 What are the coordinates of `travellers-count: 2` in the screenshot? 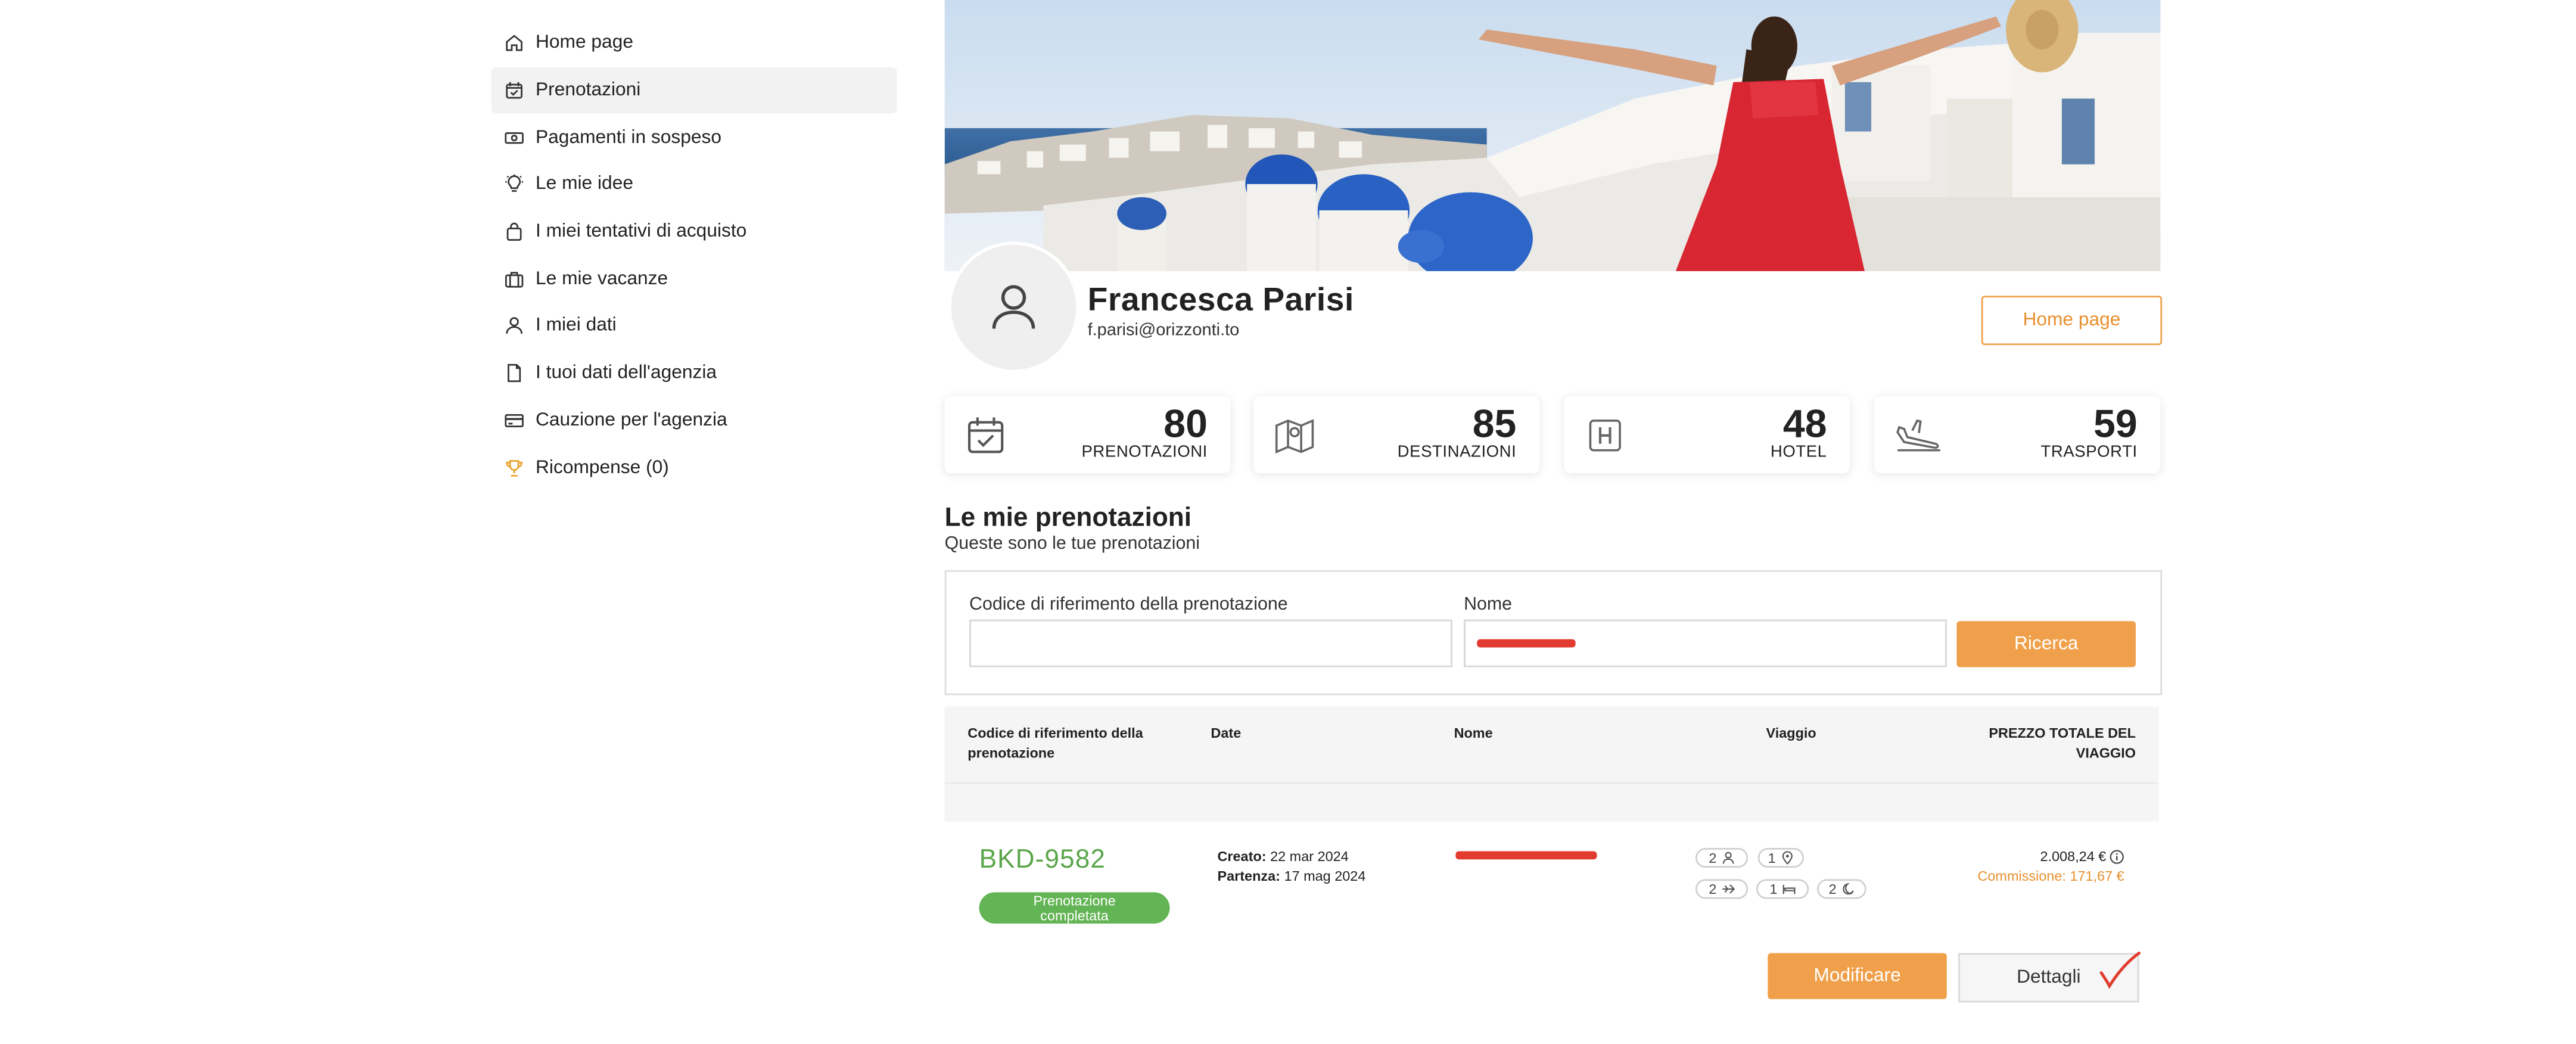 It's located at (1713, 857).